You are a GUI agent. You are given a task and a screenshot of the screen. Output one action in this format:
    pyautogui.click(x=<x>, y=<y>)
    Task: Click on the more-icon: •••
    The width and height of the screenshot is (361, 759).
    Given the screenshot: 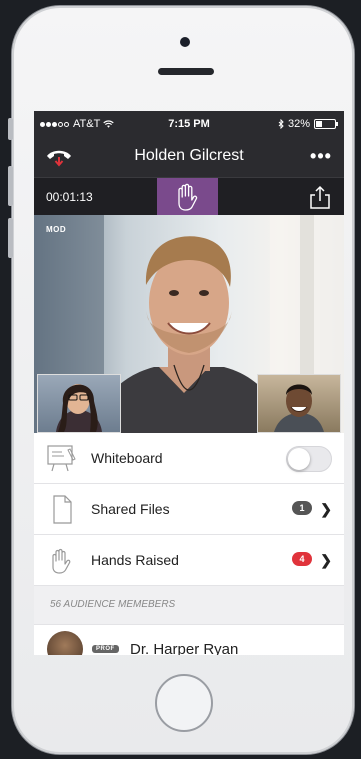 What is the action you would take?
    pyautogui.click(x=321, y=157)
    